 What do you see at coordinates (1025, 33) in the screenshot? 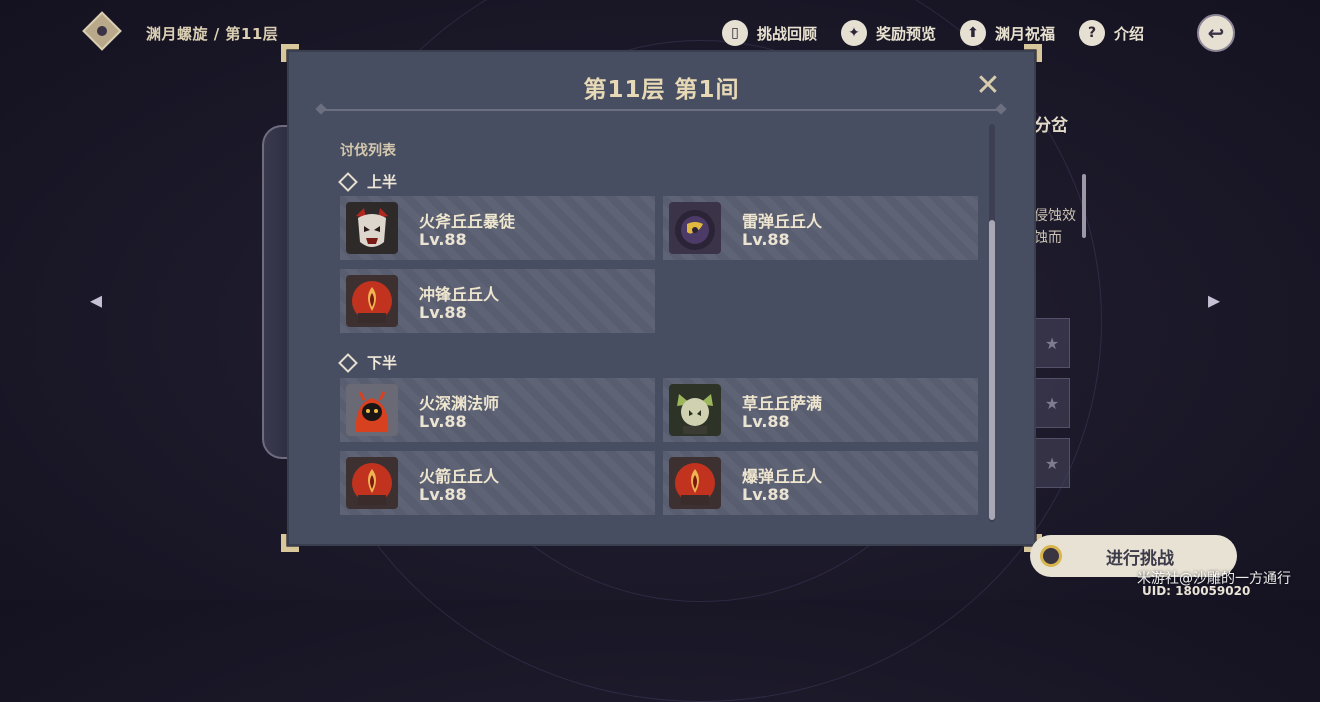
I see `abyss-blessing-label: 渊月祝福` at bounding box center [1025, 33].